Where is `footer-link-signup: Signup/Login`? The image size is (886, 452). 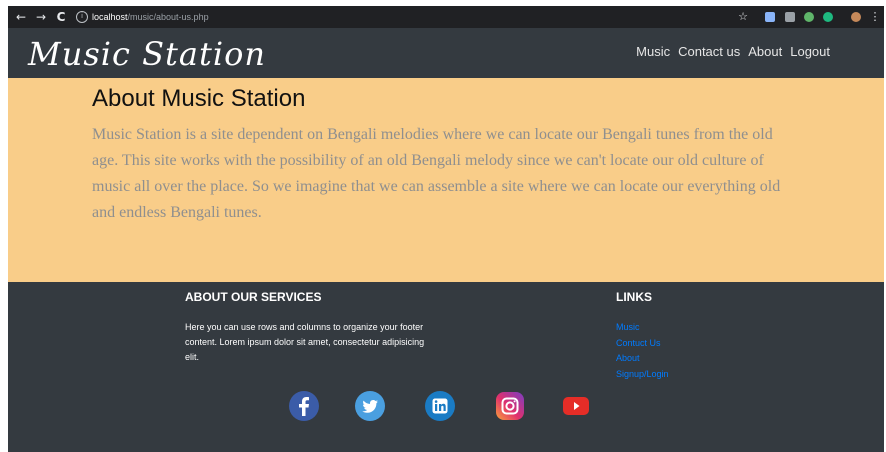 footer-link-signup: Signup/Login is located at coordinates (642, 375).